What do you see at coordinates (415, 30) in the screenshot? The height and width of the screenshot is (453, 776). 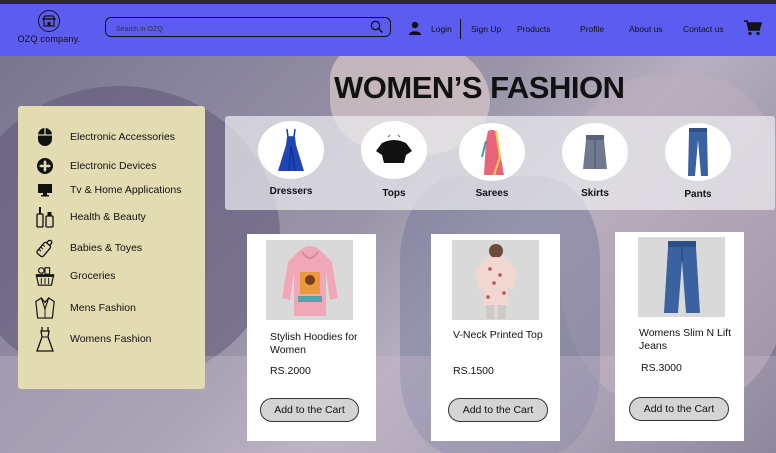 I see `user-icon` at bounding box center [415, 30].